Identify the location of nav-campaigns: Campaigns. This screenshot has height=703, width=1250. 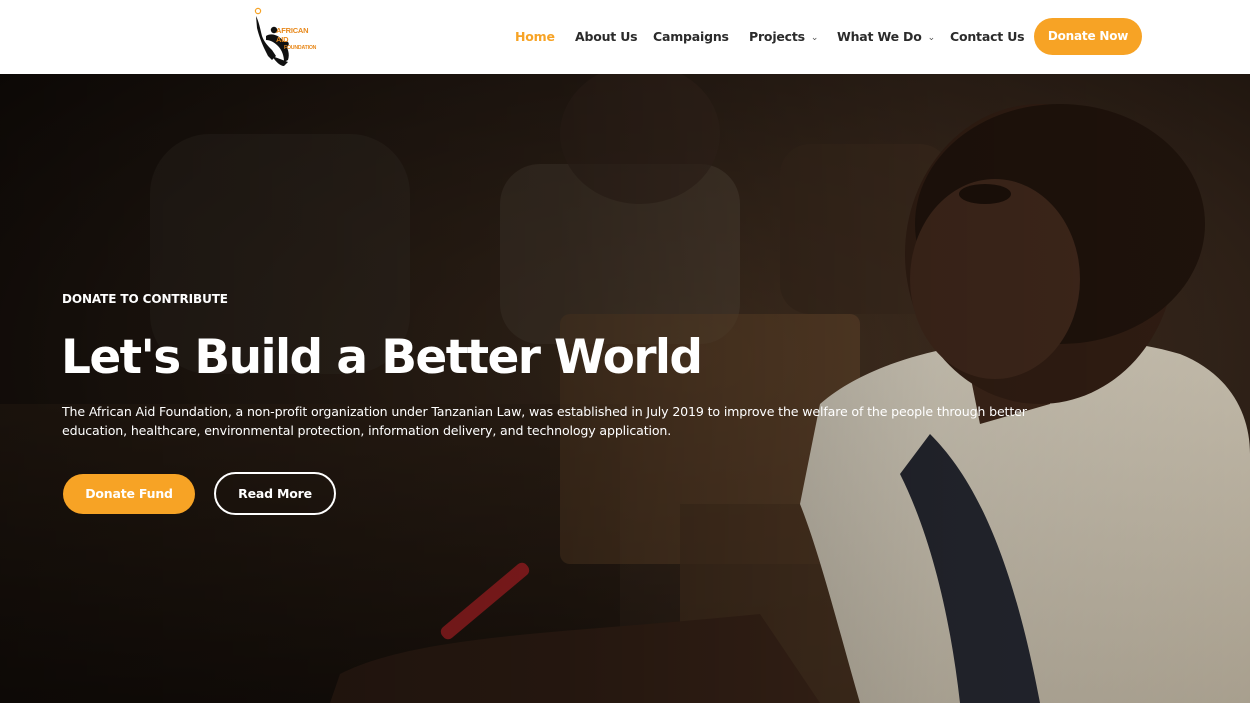
(691, 37).